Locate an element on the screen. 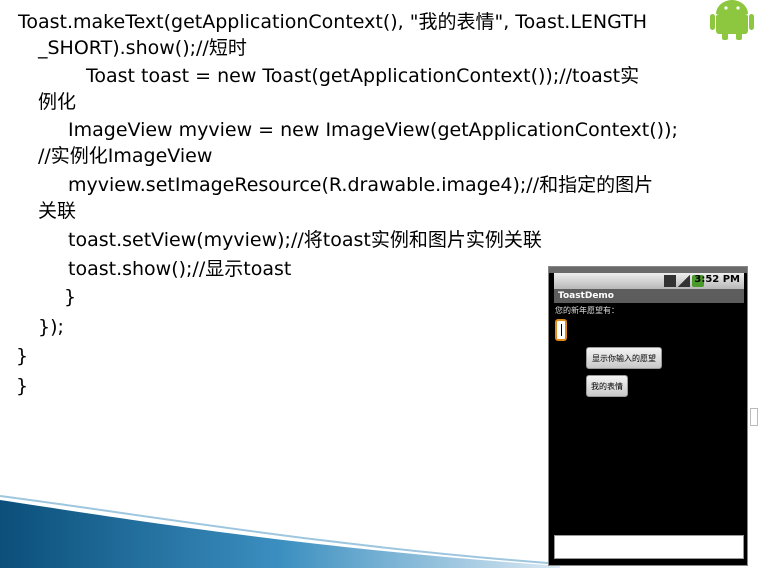 The image size is (758, 568). text-cursor is located at coordinates (561, 330).